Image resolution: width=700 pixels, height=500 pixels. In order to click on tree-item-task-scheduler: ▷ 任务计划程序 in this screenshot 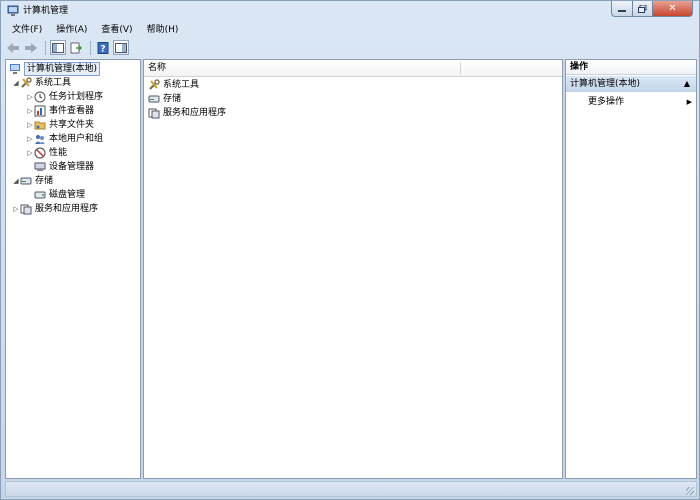, I will do `click(64, 97)`.